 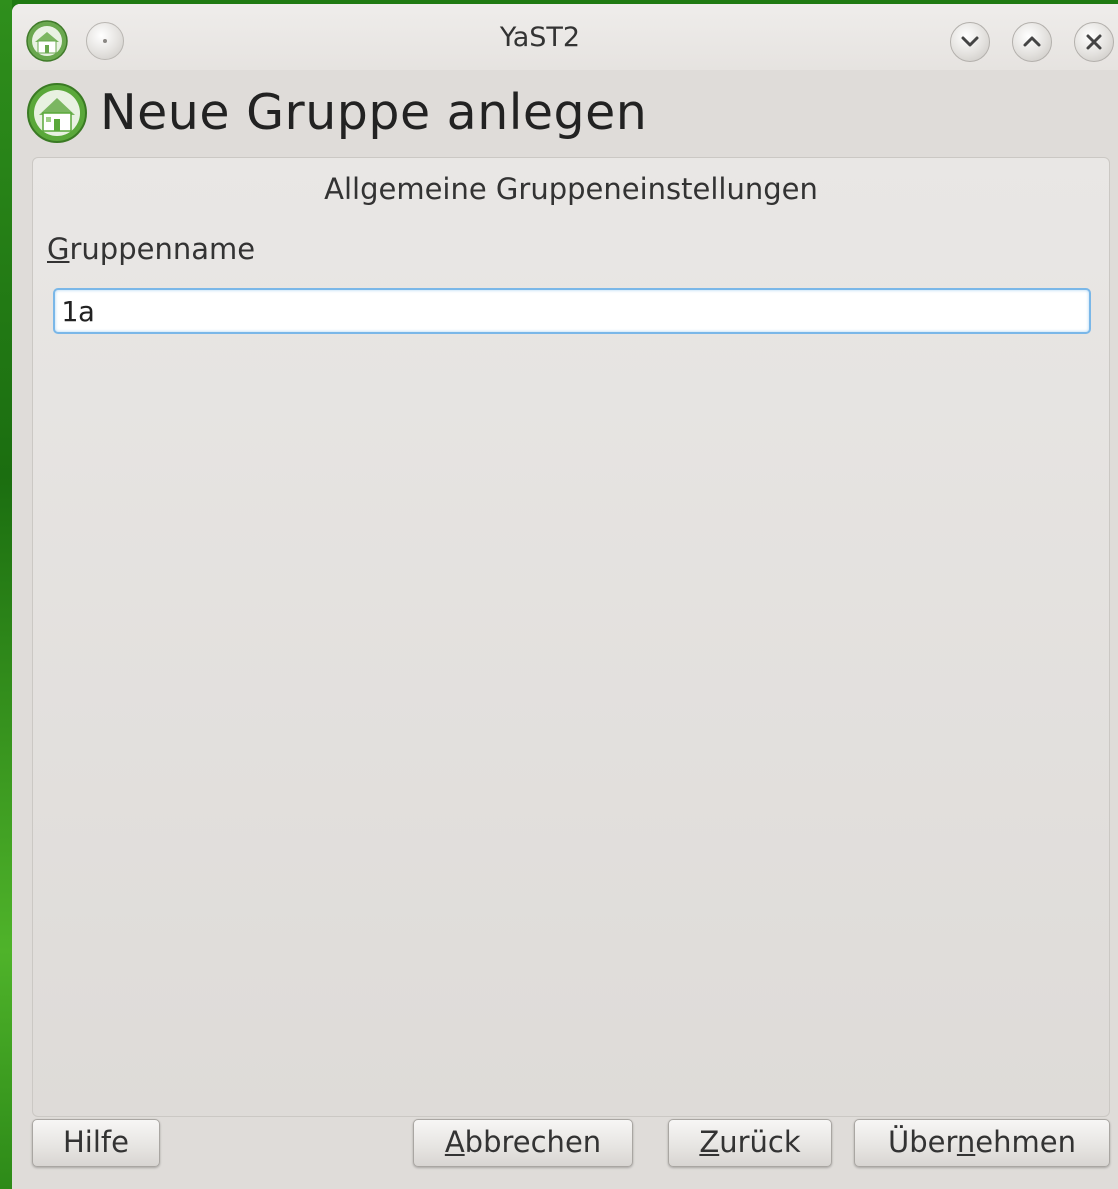 I want to click on apply-button-text-start: Über, so click(x=922, y=1142).